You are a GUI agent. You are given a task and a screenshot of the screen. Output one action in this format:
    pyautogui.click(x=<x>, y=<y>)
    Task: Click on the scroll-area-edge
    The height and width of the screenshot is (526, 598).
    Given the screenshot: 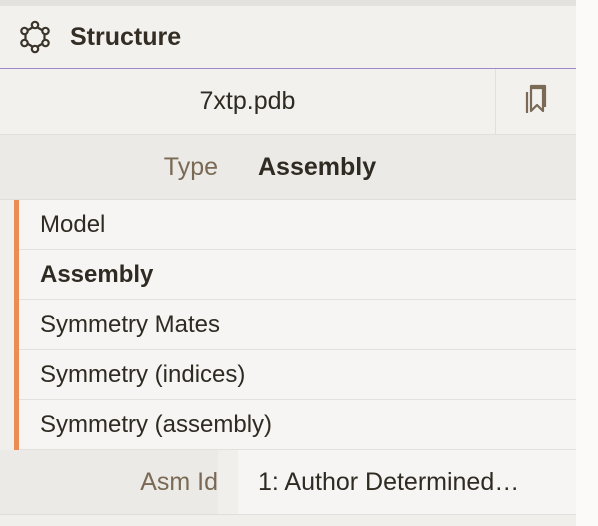 What is the action you would take?
    pyautogui.click(x=587, y=263)
    